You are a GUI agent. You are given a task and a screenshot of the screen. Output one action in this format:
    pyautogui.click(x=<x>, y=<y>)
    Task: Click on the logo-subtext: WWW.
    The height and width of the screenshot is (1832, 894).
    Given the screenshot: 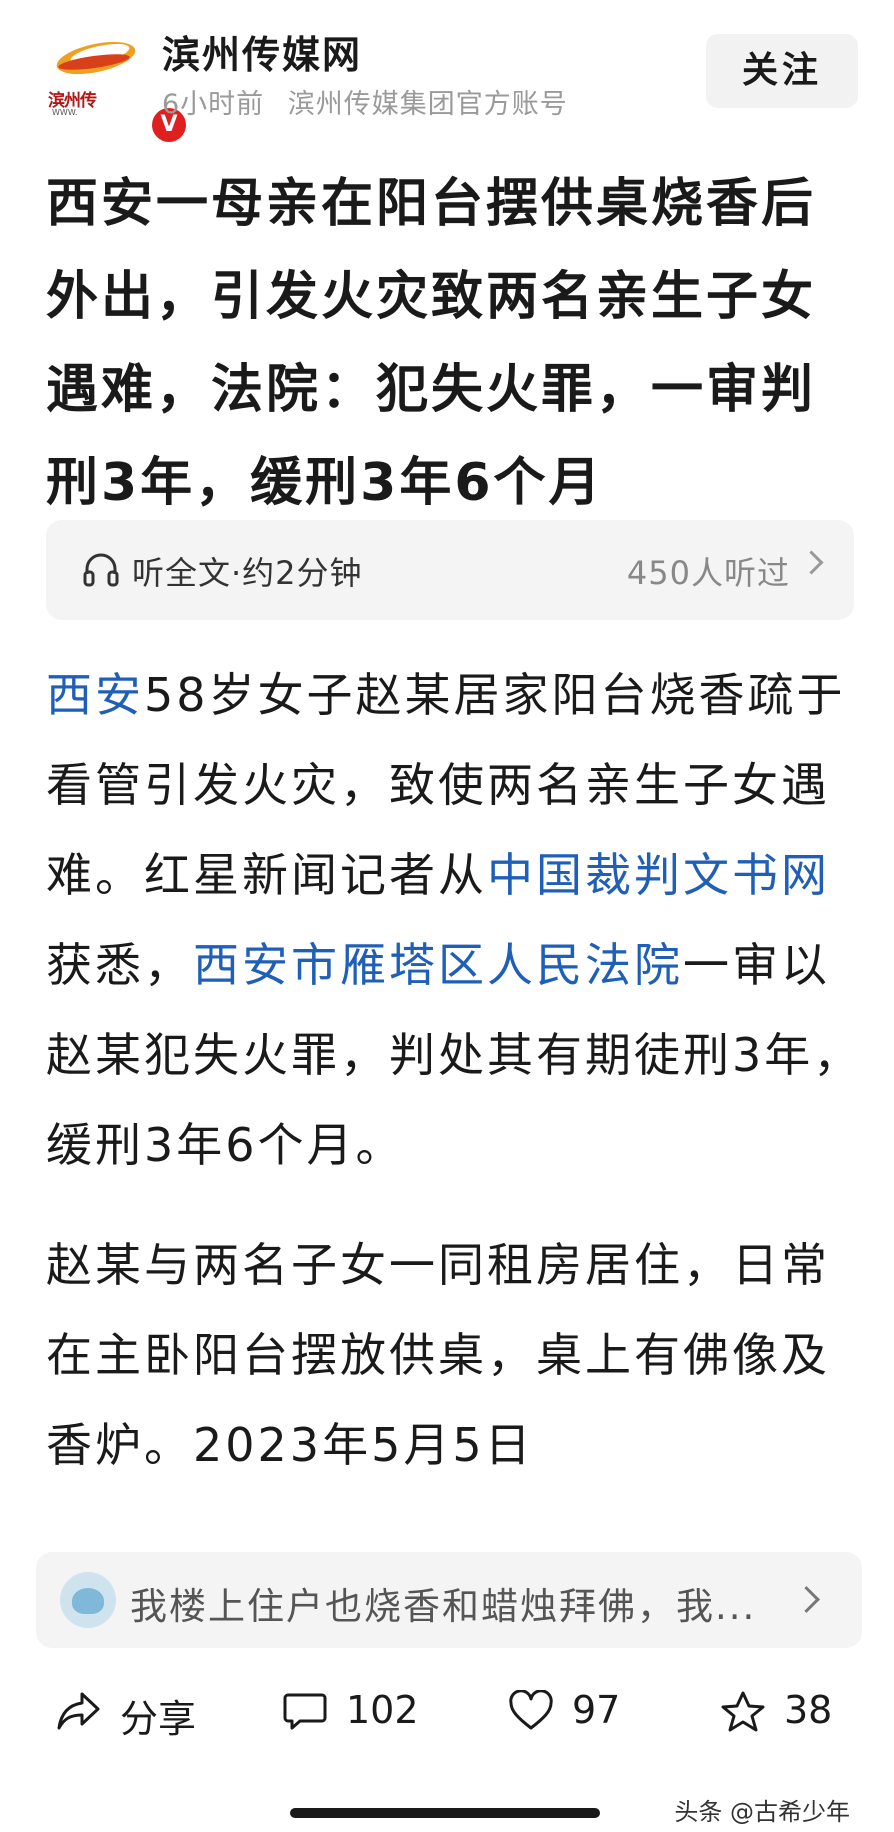 What is the action you would take?
    pyautogui.click(x=65, y=112)
    